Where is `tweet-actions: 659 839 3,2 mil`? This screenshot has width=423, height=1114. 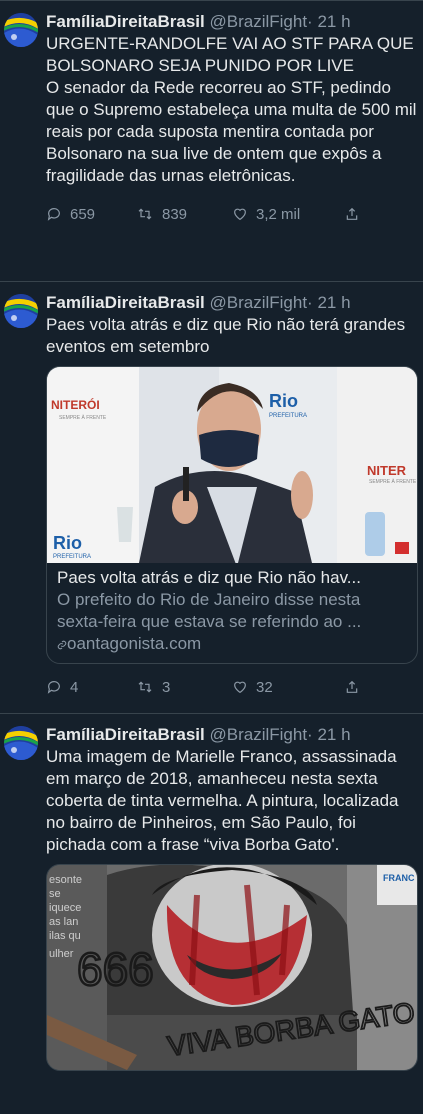 tweet-actions: 659 839 3,2 mil is located at coordinates (231, 214).